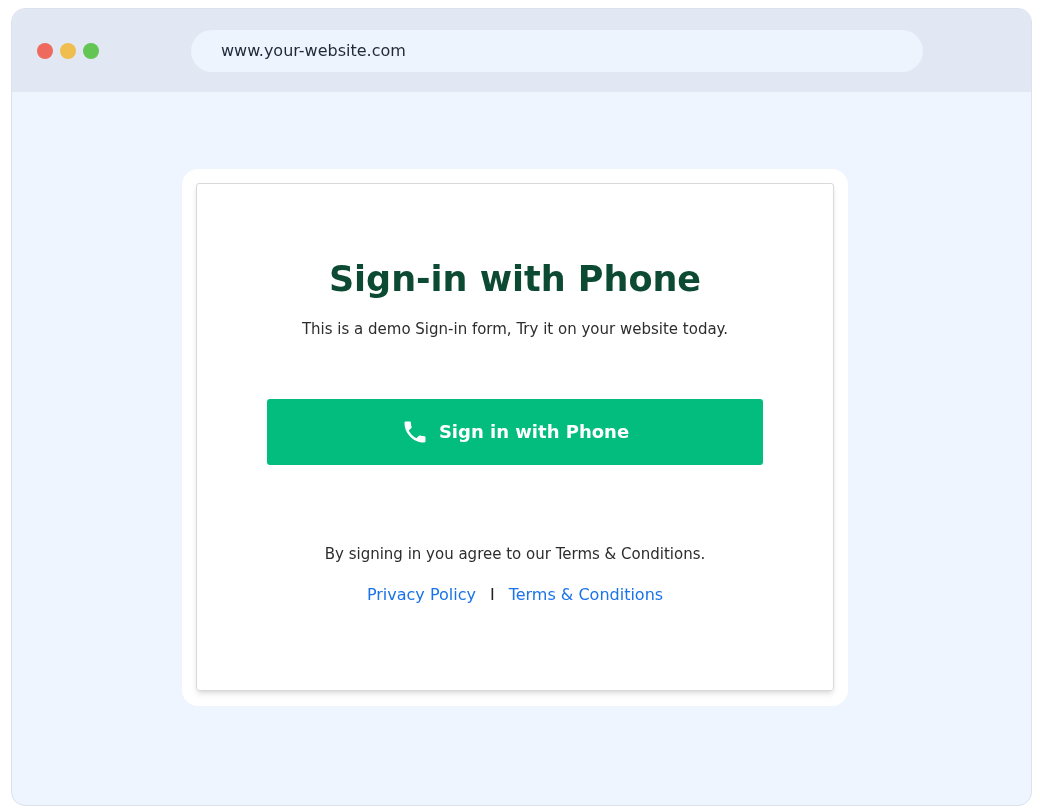 The width and height of the screenshot is (1040, 812). I want to click on card-title: Sign-in with Phone, so click(515, 279).